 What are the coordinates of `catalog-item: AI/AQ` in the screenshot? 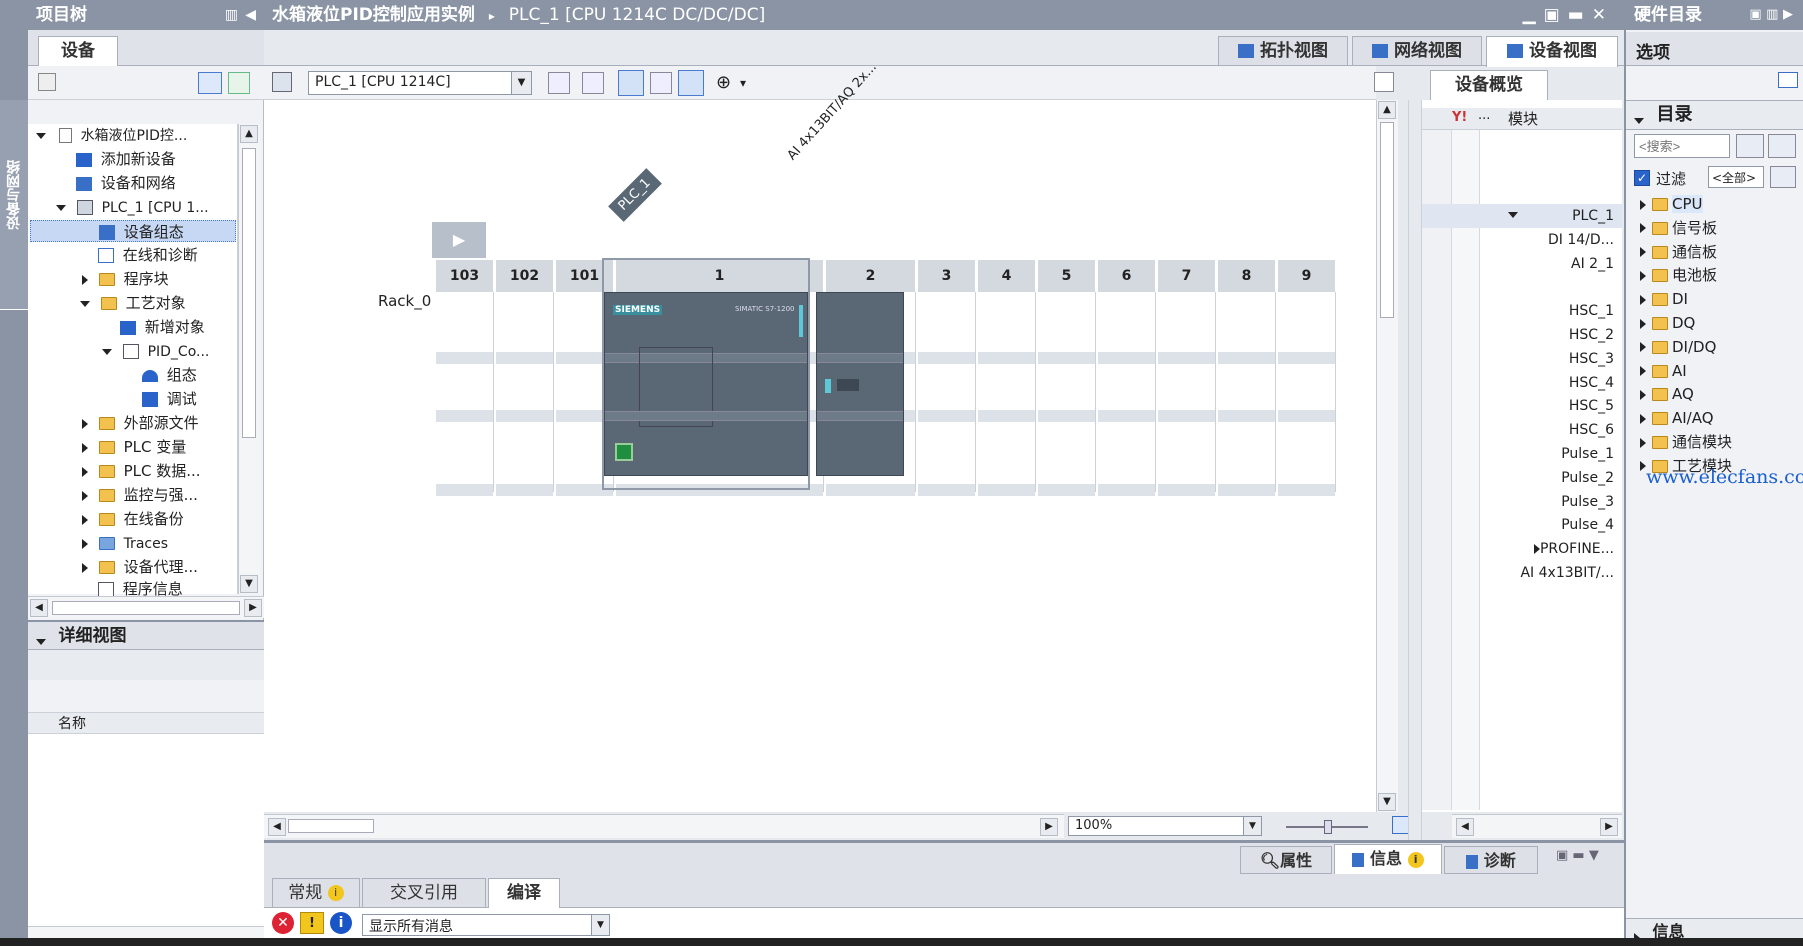 It's located at (1677, 418).